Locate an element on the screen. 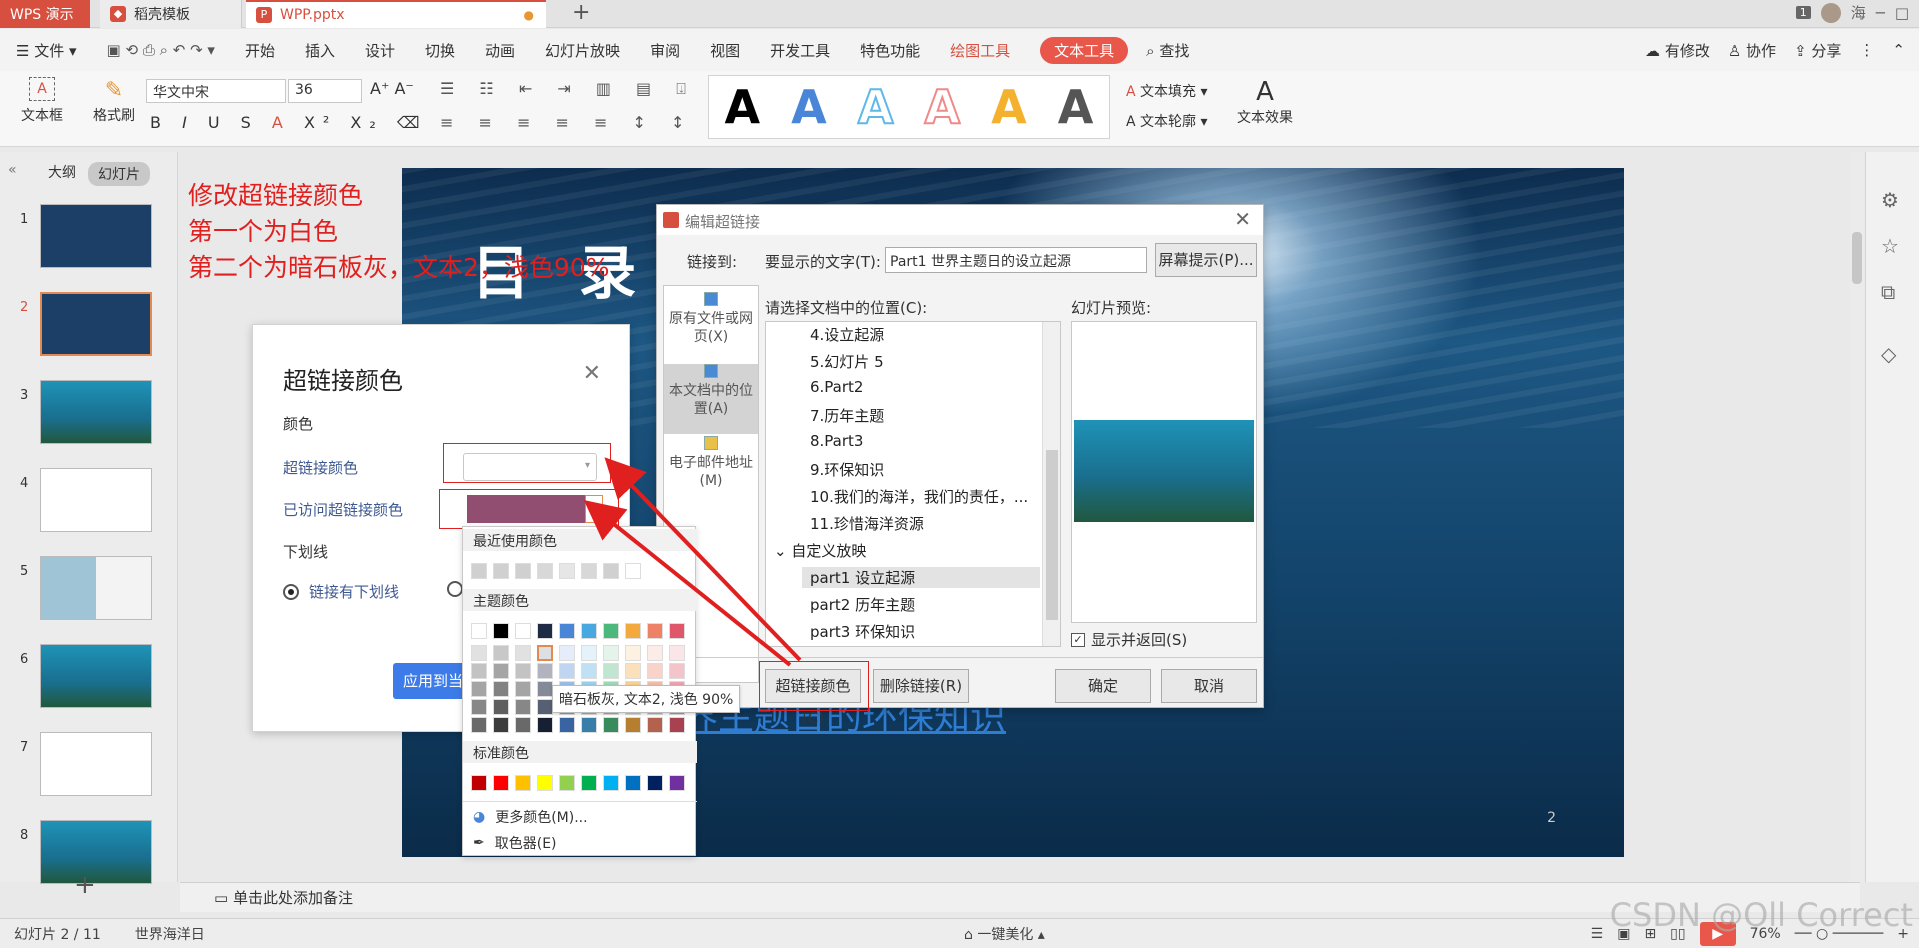  hyperlink-color-select: ▾ is located at coordinates (530, 467).